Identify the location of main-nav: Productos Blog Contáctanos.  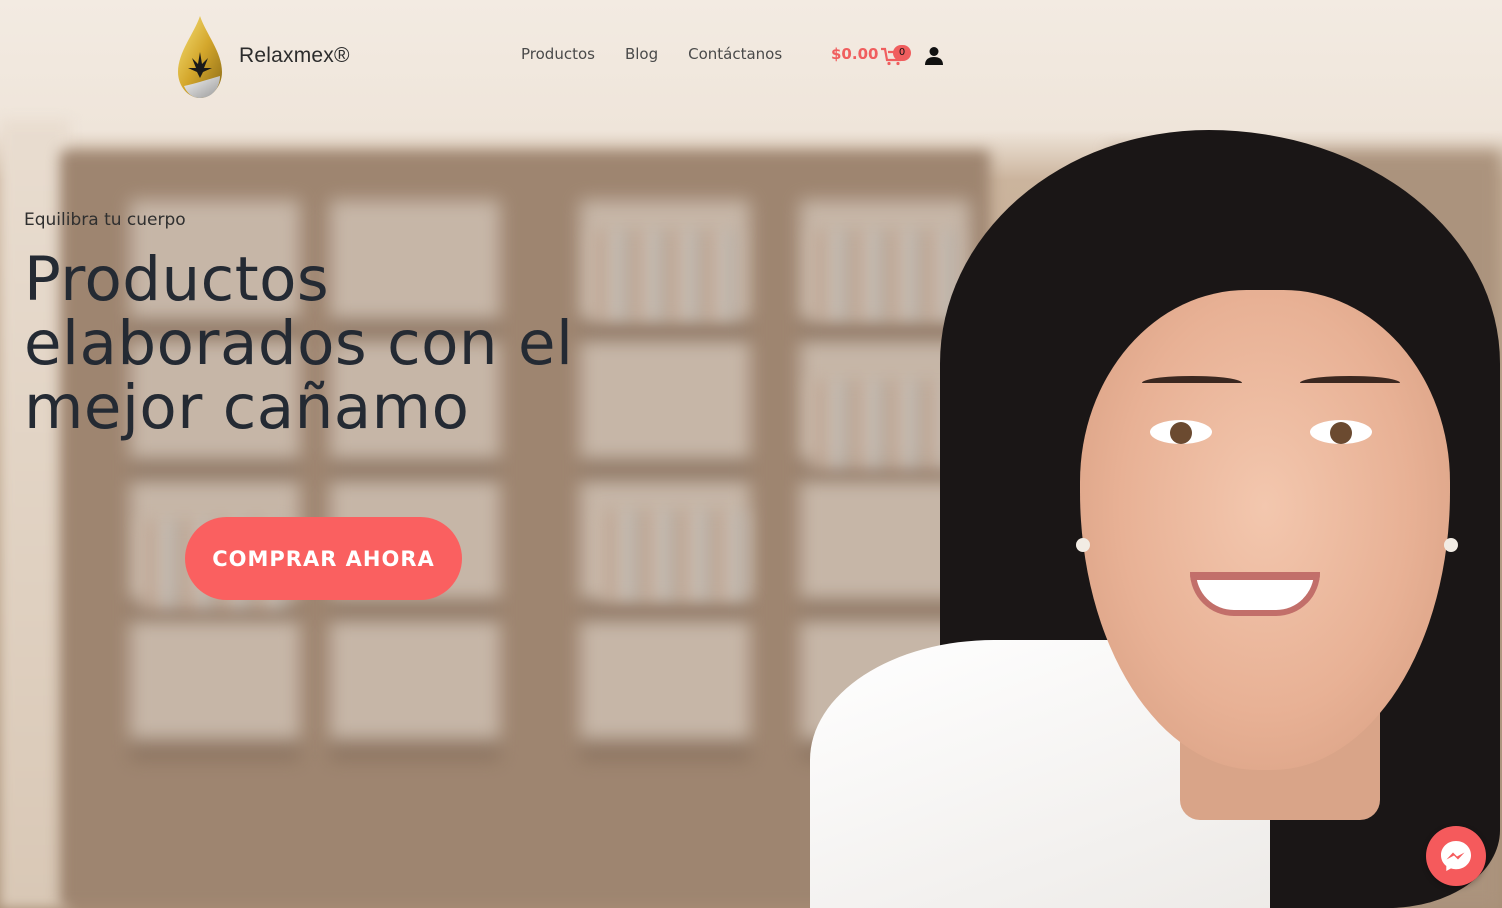
(651, 54).